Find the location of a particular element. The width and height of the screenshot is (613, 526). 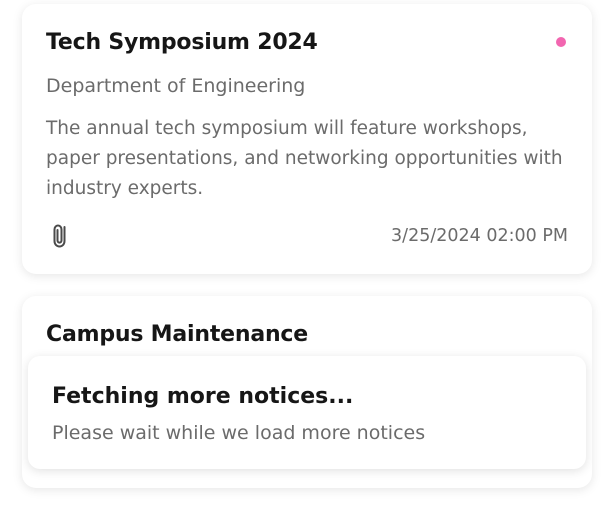

unread-indicator-dot is located at coordinates (561, 42).